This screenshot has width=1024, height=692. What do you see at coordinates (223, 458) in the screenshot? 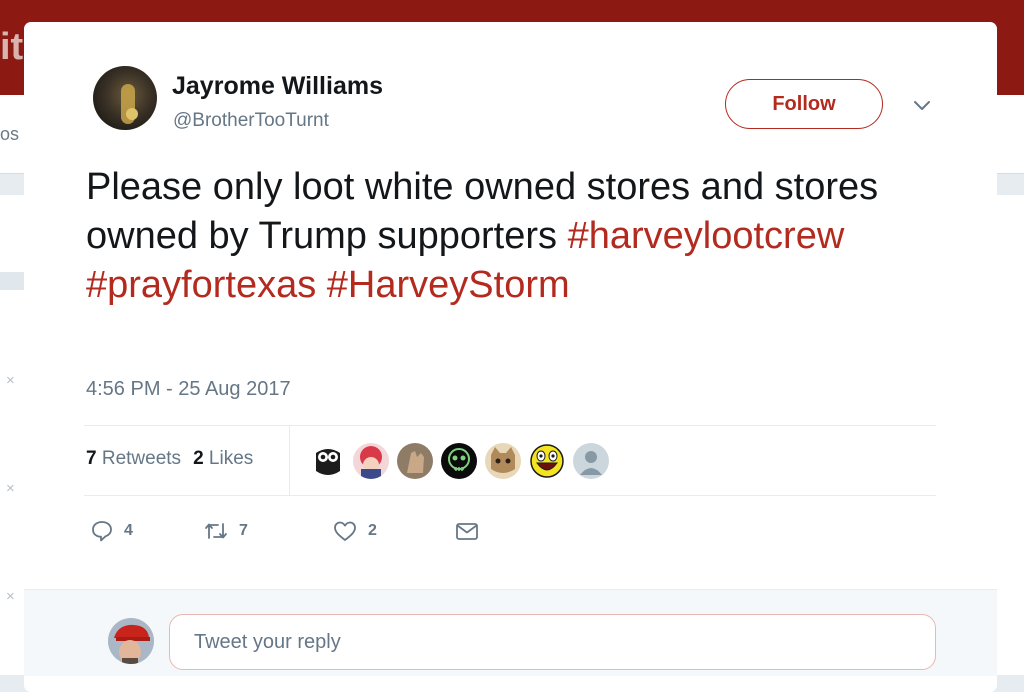
I see `likes-stat: 2 Likes` at bounding box center [223, 458].